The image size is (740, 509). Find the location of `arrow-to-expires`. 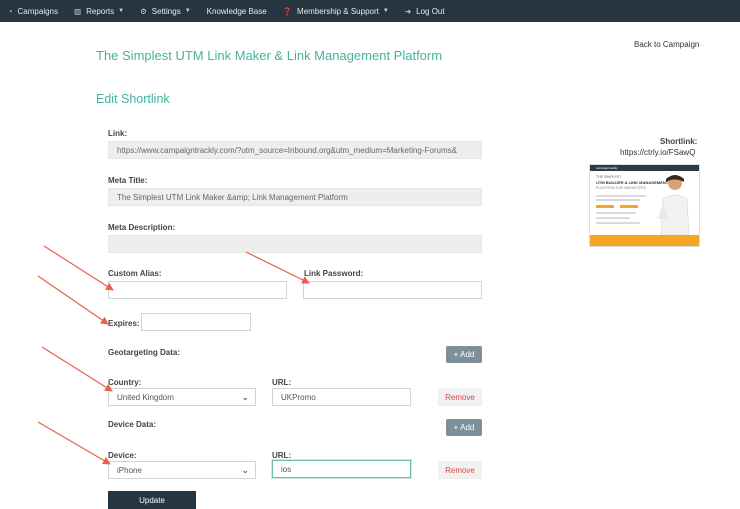

arrow-to-expires is located at coordinates (73, 300).